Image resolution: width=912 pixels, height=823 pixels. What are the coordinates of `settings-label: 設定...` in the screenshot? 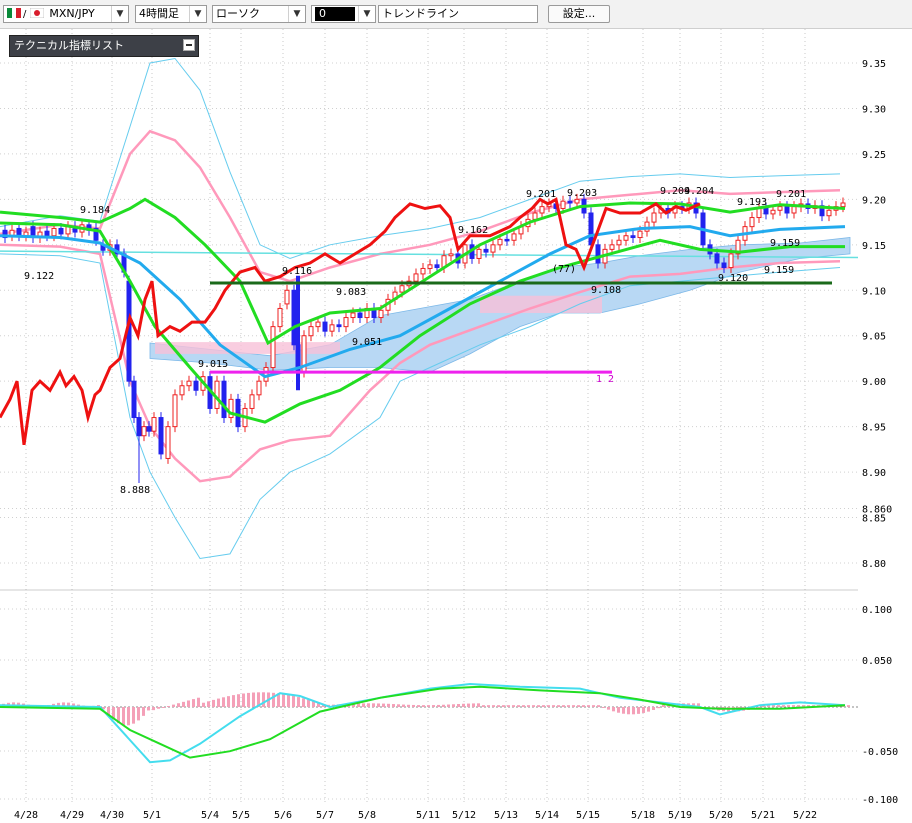 It's located at (579, 13).